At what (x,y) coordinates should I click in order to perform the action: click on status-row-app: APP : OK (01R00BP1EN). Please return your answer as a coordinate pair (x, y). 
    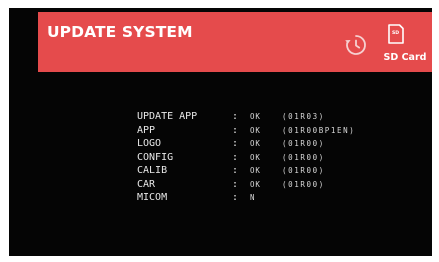
    Looking at the image, I should click on (284, 132).